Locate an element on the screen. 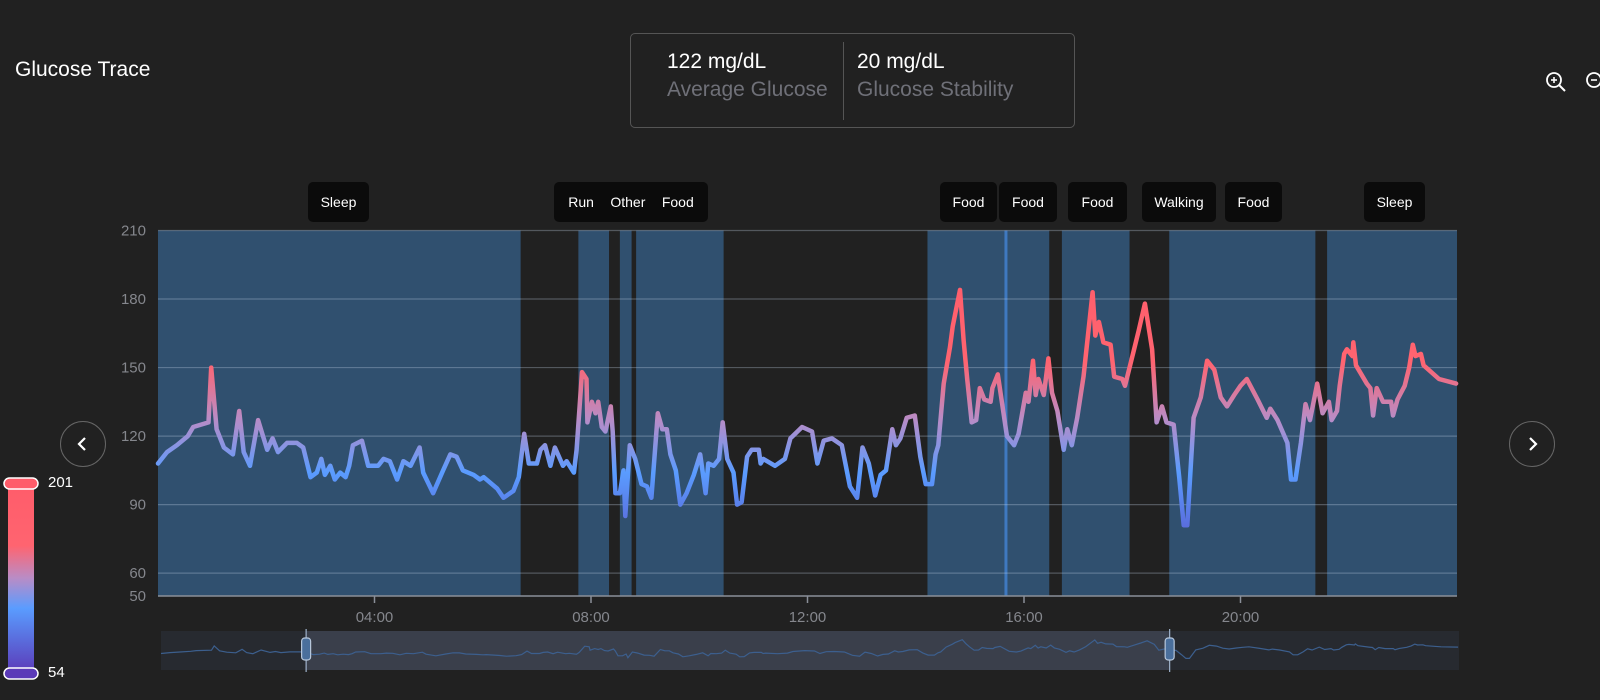  navigator-selection is located at coordinates (738, 650).